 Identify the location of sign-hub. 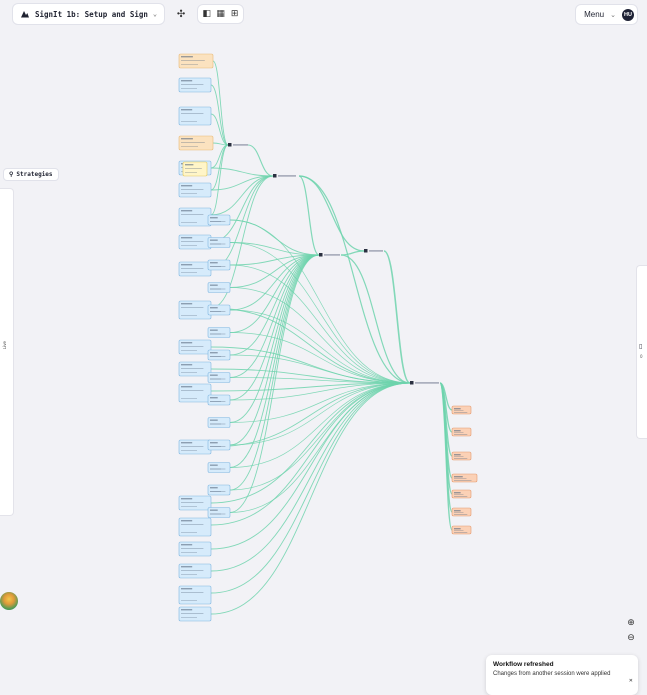
(424, 383).